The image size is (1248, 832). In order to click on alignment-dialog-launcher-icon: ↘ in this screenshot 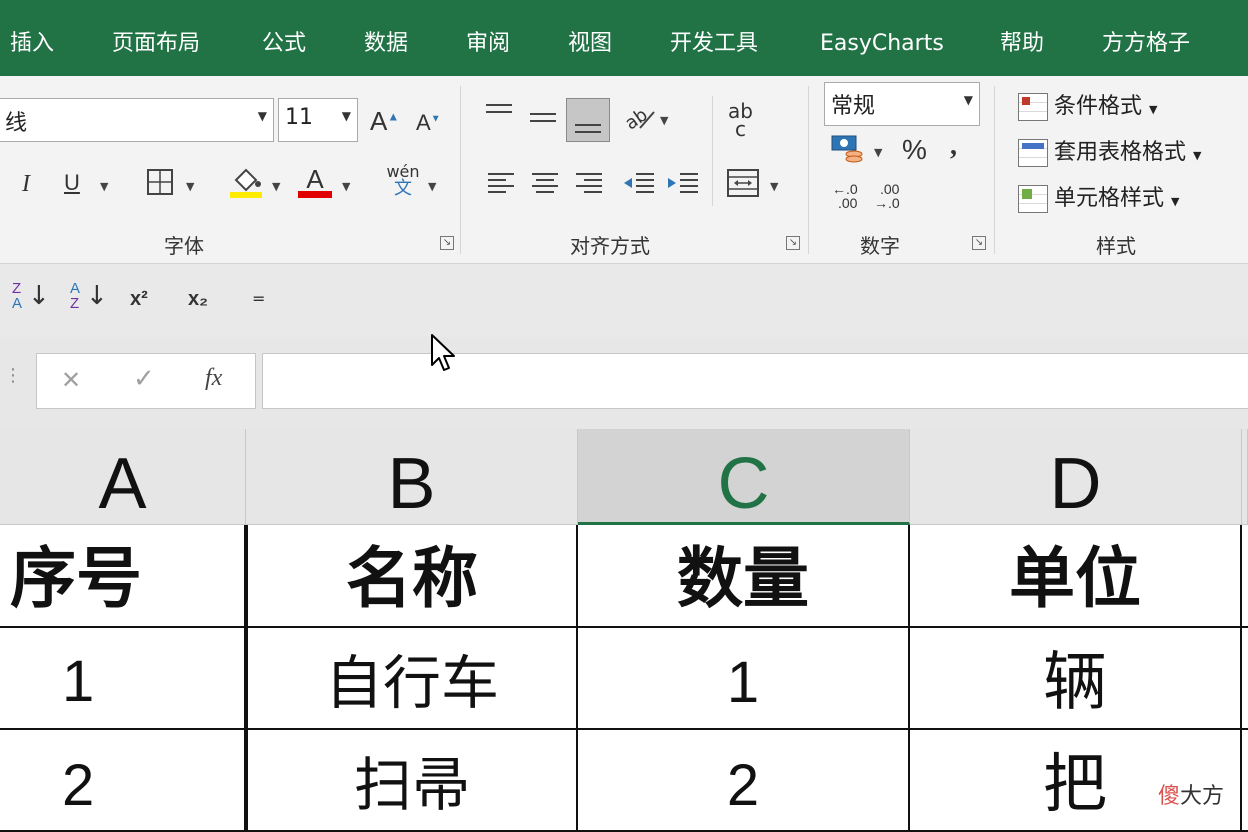, I will do `click(793, 243)`.